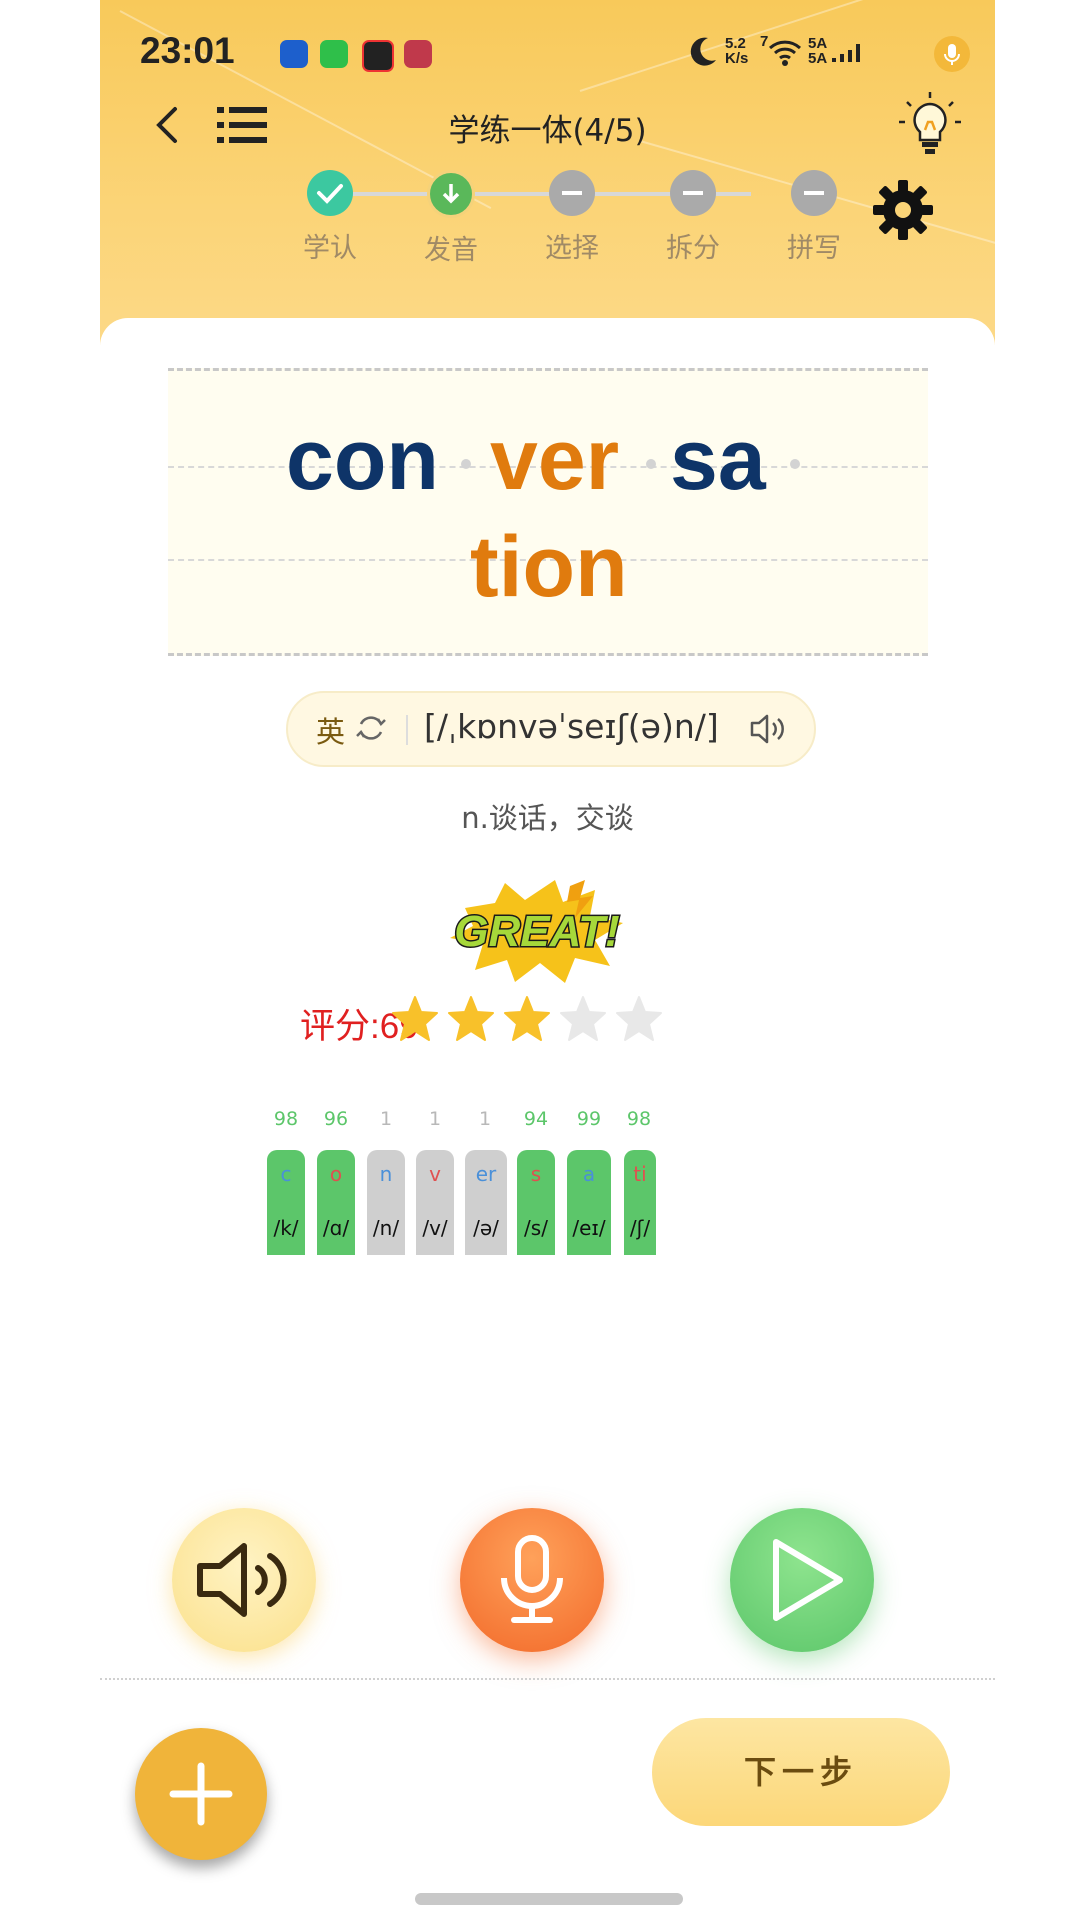  What do you see at coordinates (536, 1228) in the screenshot?
I see `phoneme-ipa: /s/` at bounding box center [536, 1228].